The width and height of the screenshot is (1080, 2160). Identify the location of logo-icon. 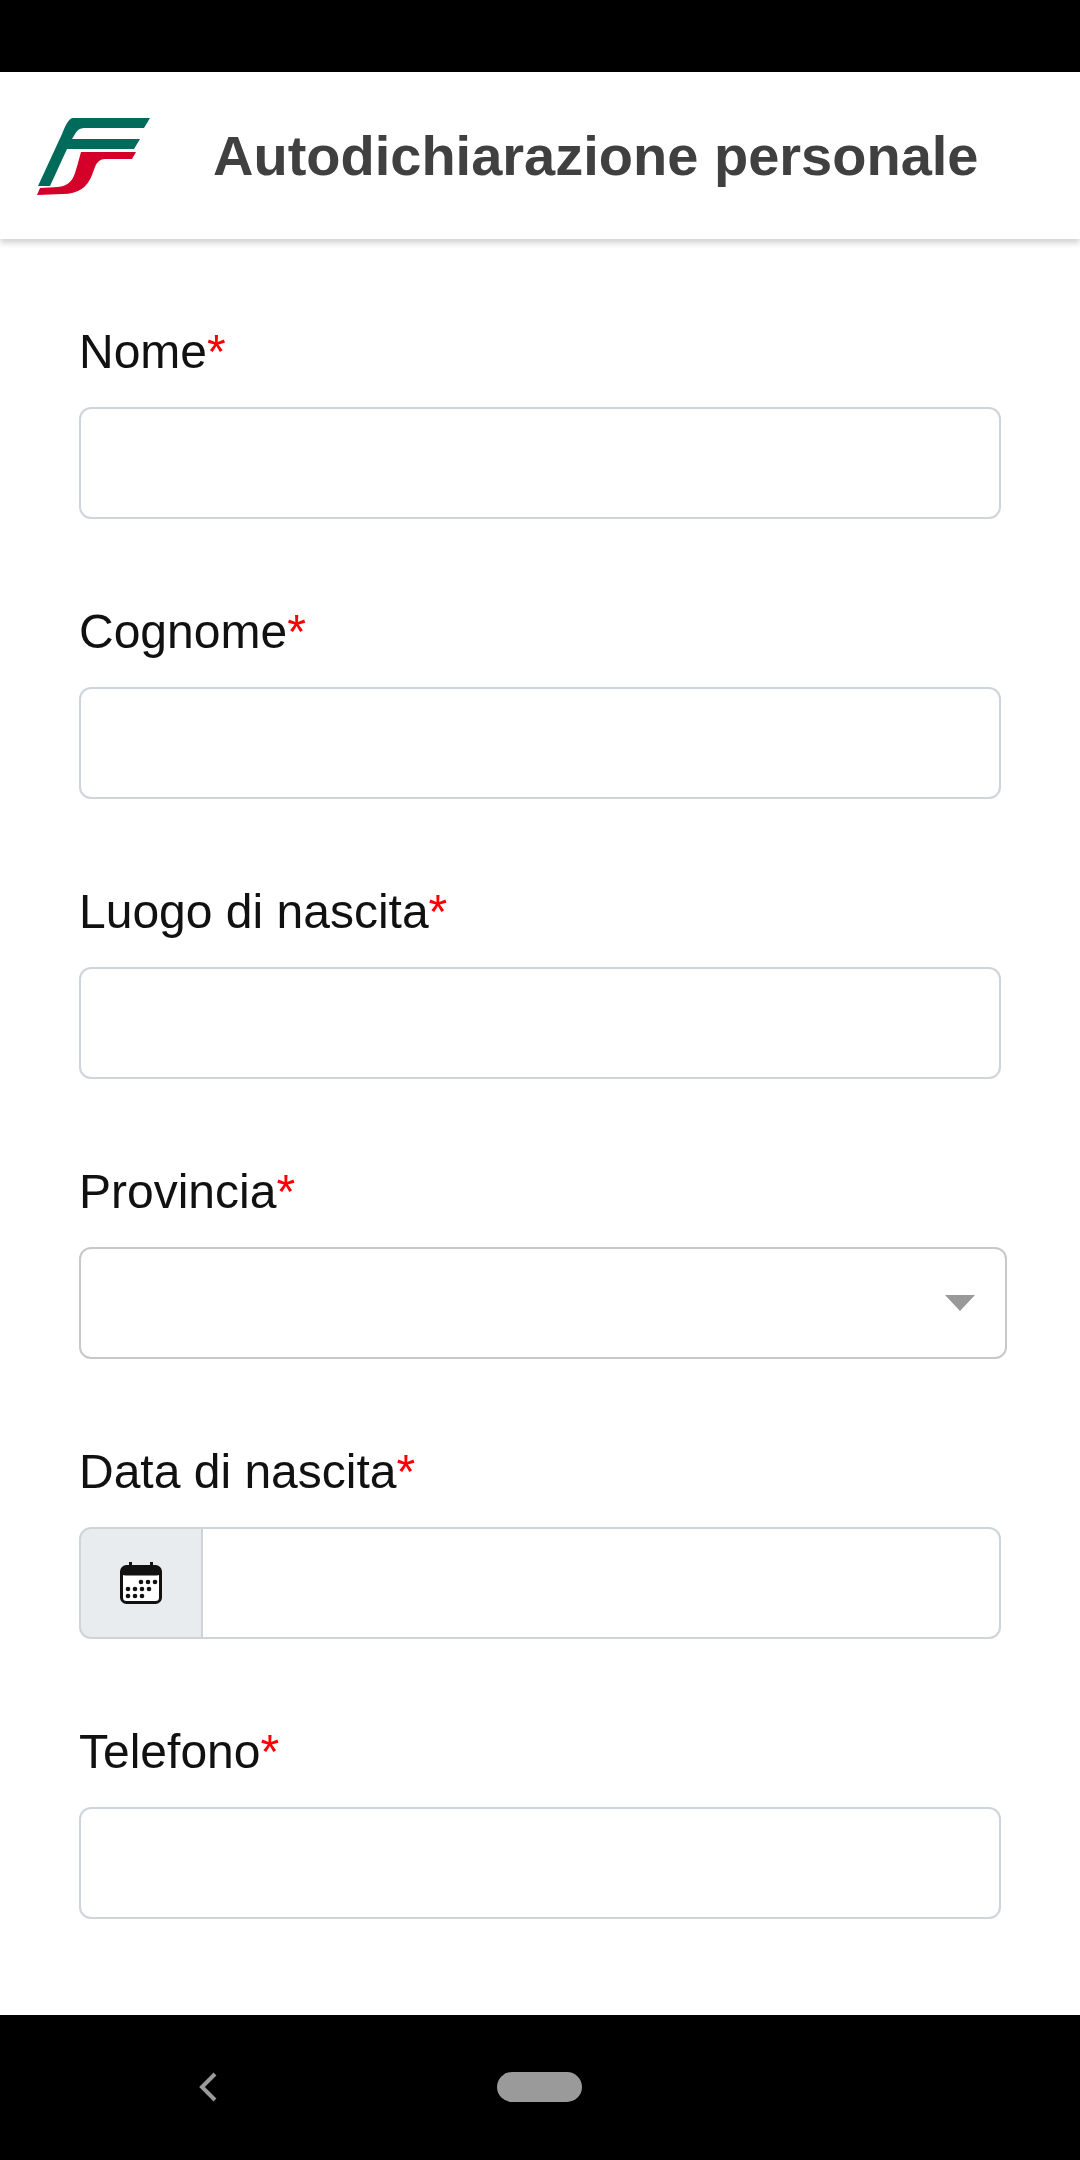
(93, 155).